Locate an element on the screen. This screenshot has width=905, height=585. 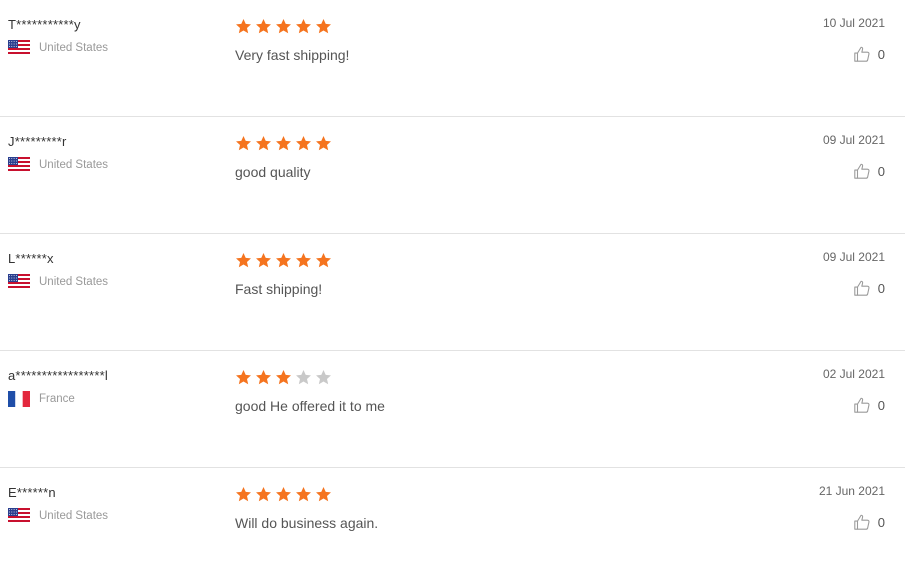
review-text: Will do business again. is located at coordinates (307, 523).